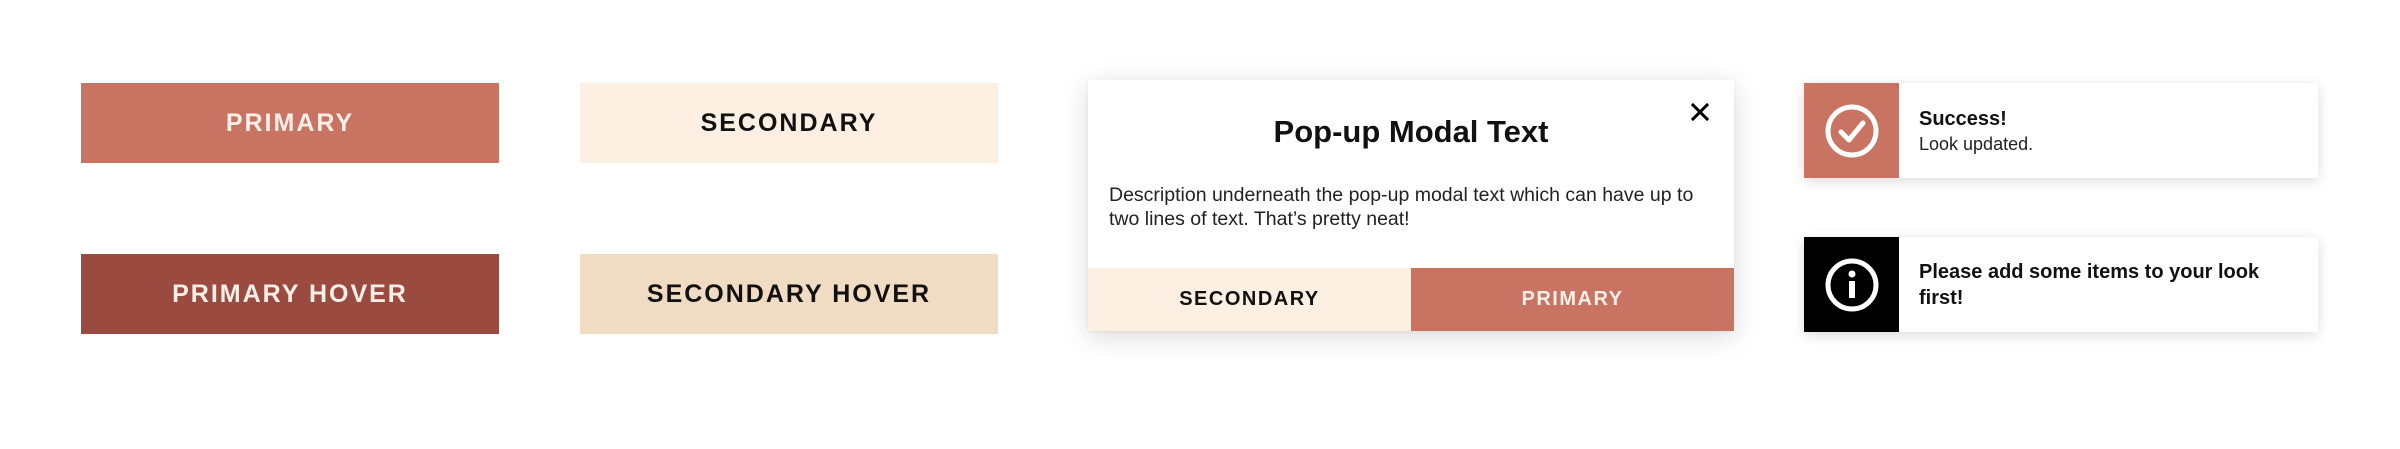 This screenshot has width=2400, height=449. I want to click on check-circle-icon, so click(1851, 130).